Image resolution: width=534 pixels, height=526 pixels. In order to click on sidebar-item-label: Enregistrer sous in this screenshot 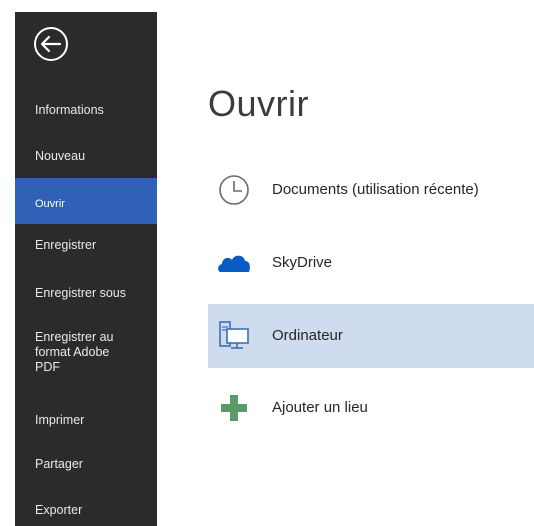, I will do `click(81, 293)`.